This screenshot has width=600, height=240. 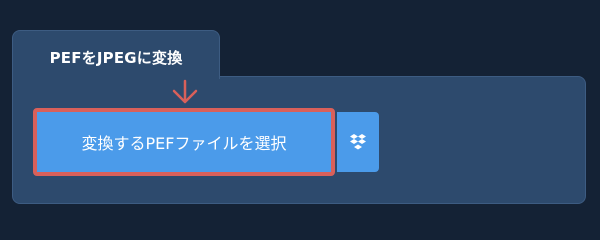 I want to click on converter-tab: PEFをJPEGに変換, so click(x=116, y=54).